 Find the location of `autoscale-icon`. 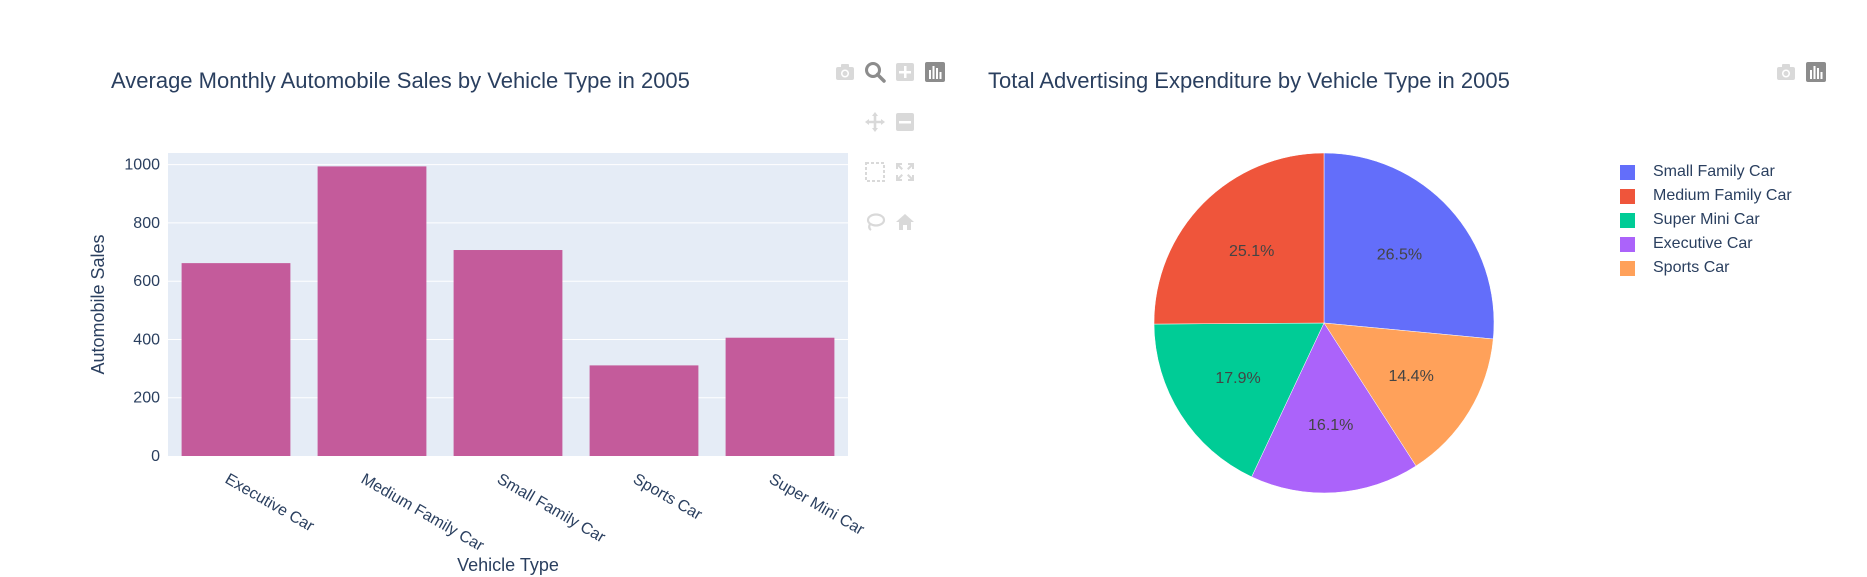

autoscale-icon is located at coordinates (905, 172).